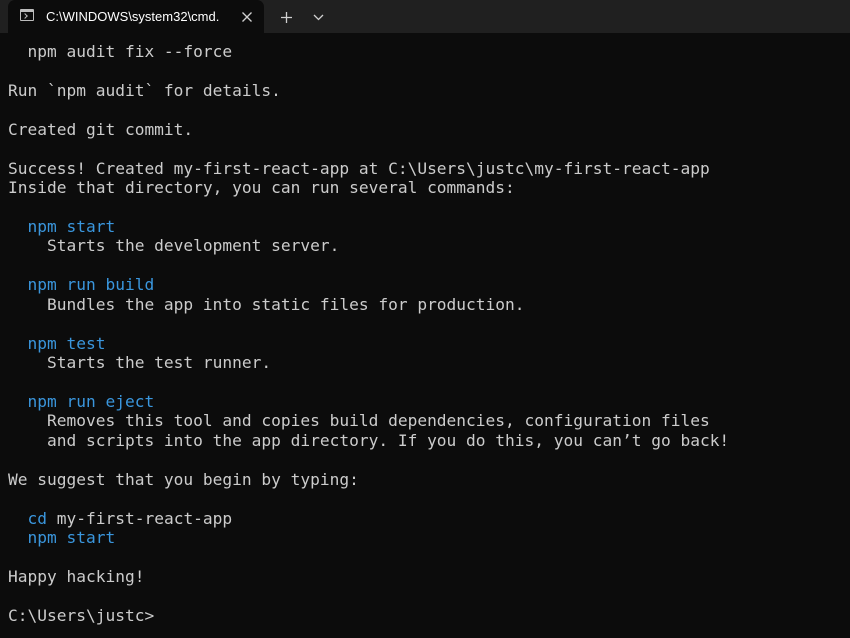 This screenshot has height=638, width=850. Describe the element at coordinates (425, 16) in the screenshot. I see `tab-bar: C:\WINDOWS\system32\cmd.` at that location.